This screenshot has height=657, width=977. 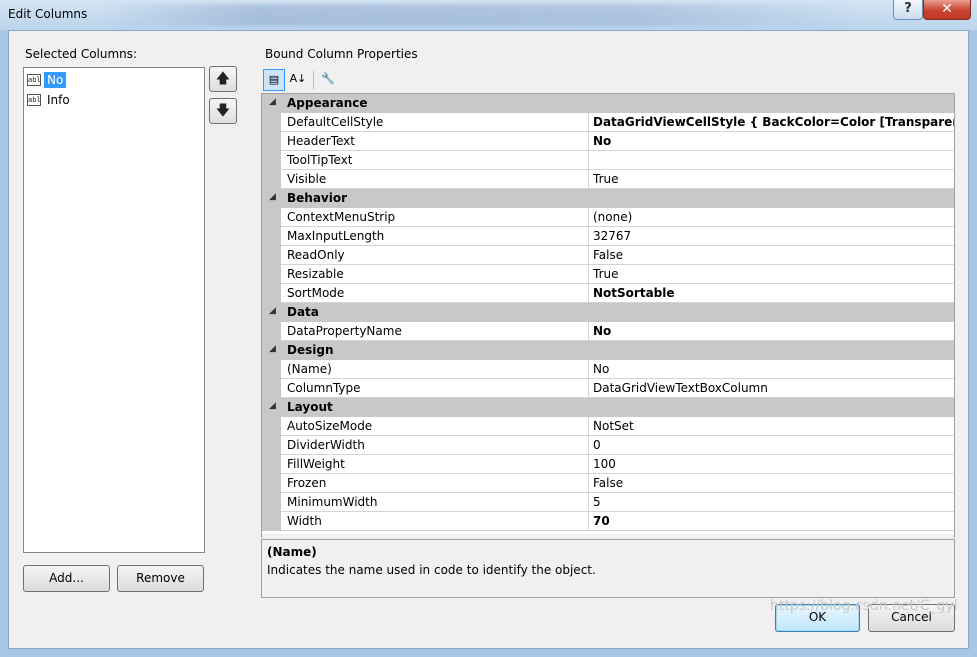 I want to click on property-name: DefaultCellStyle, so click(x=435, y=122).